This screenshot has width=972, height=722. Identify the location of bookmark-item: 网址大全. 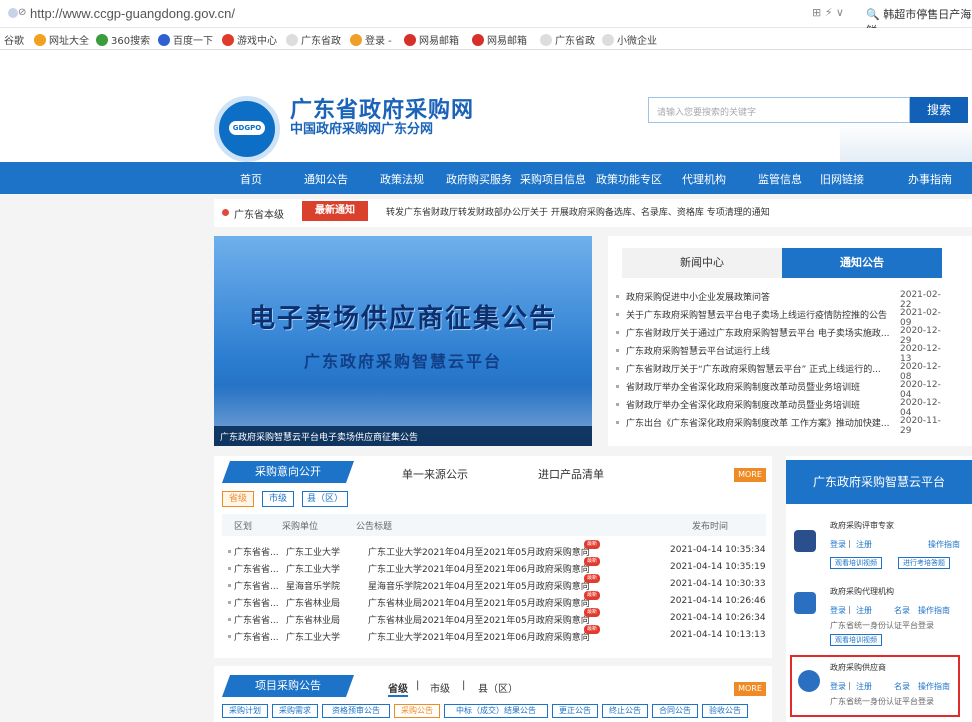
(61, 39).